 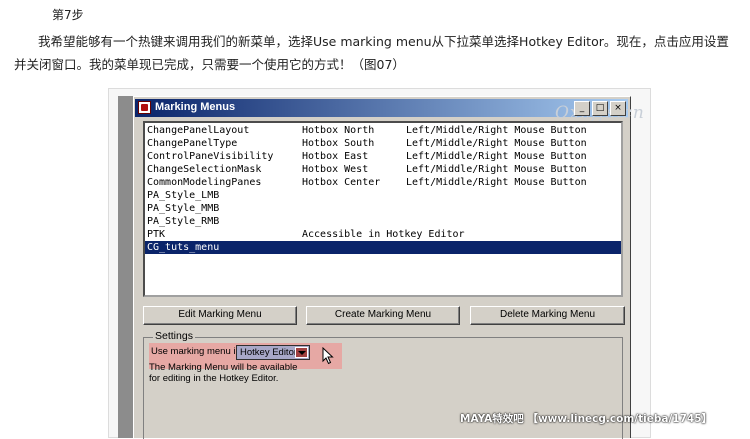 I want to click on menu-location: Hotbox Center, so click(x=341, y=182).